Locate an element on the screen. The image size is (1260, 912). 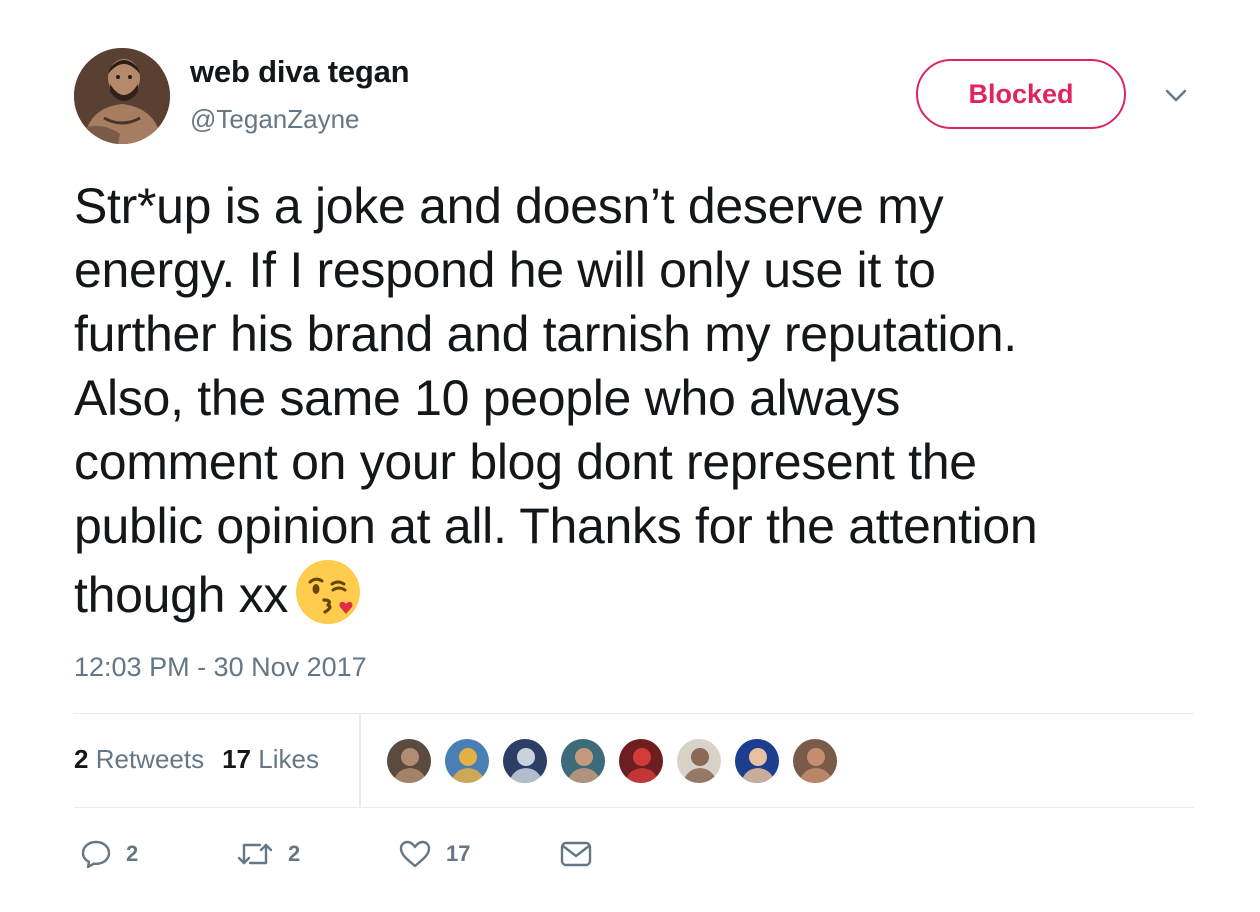
reply-icon is located at coordinates (96, 854).